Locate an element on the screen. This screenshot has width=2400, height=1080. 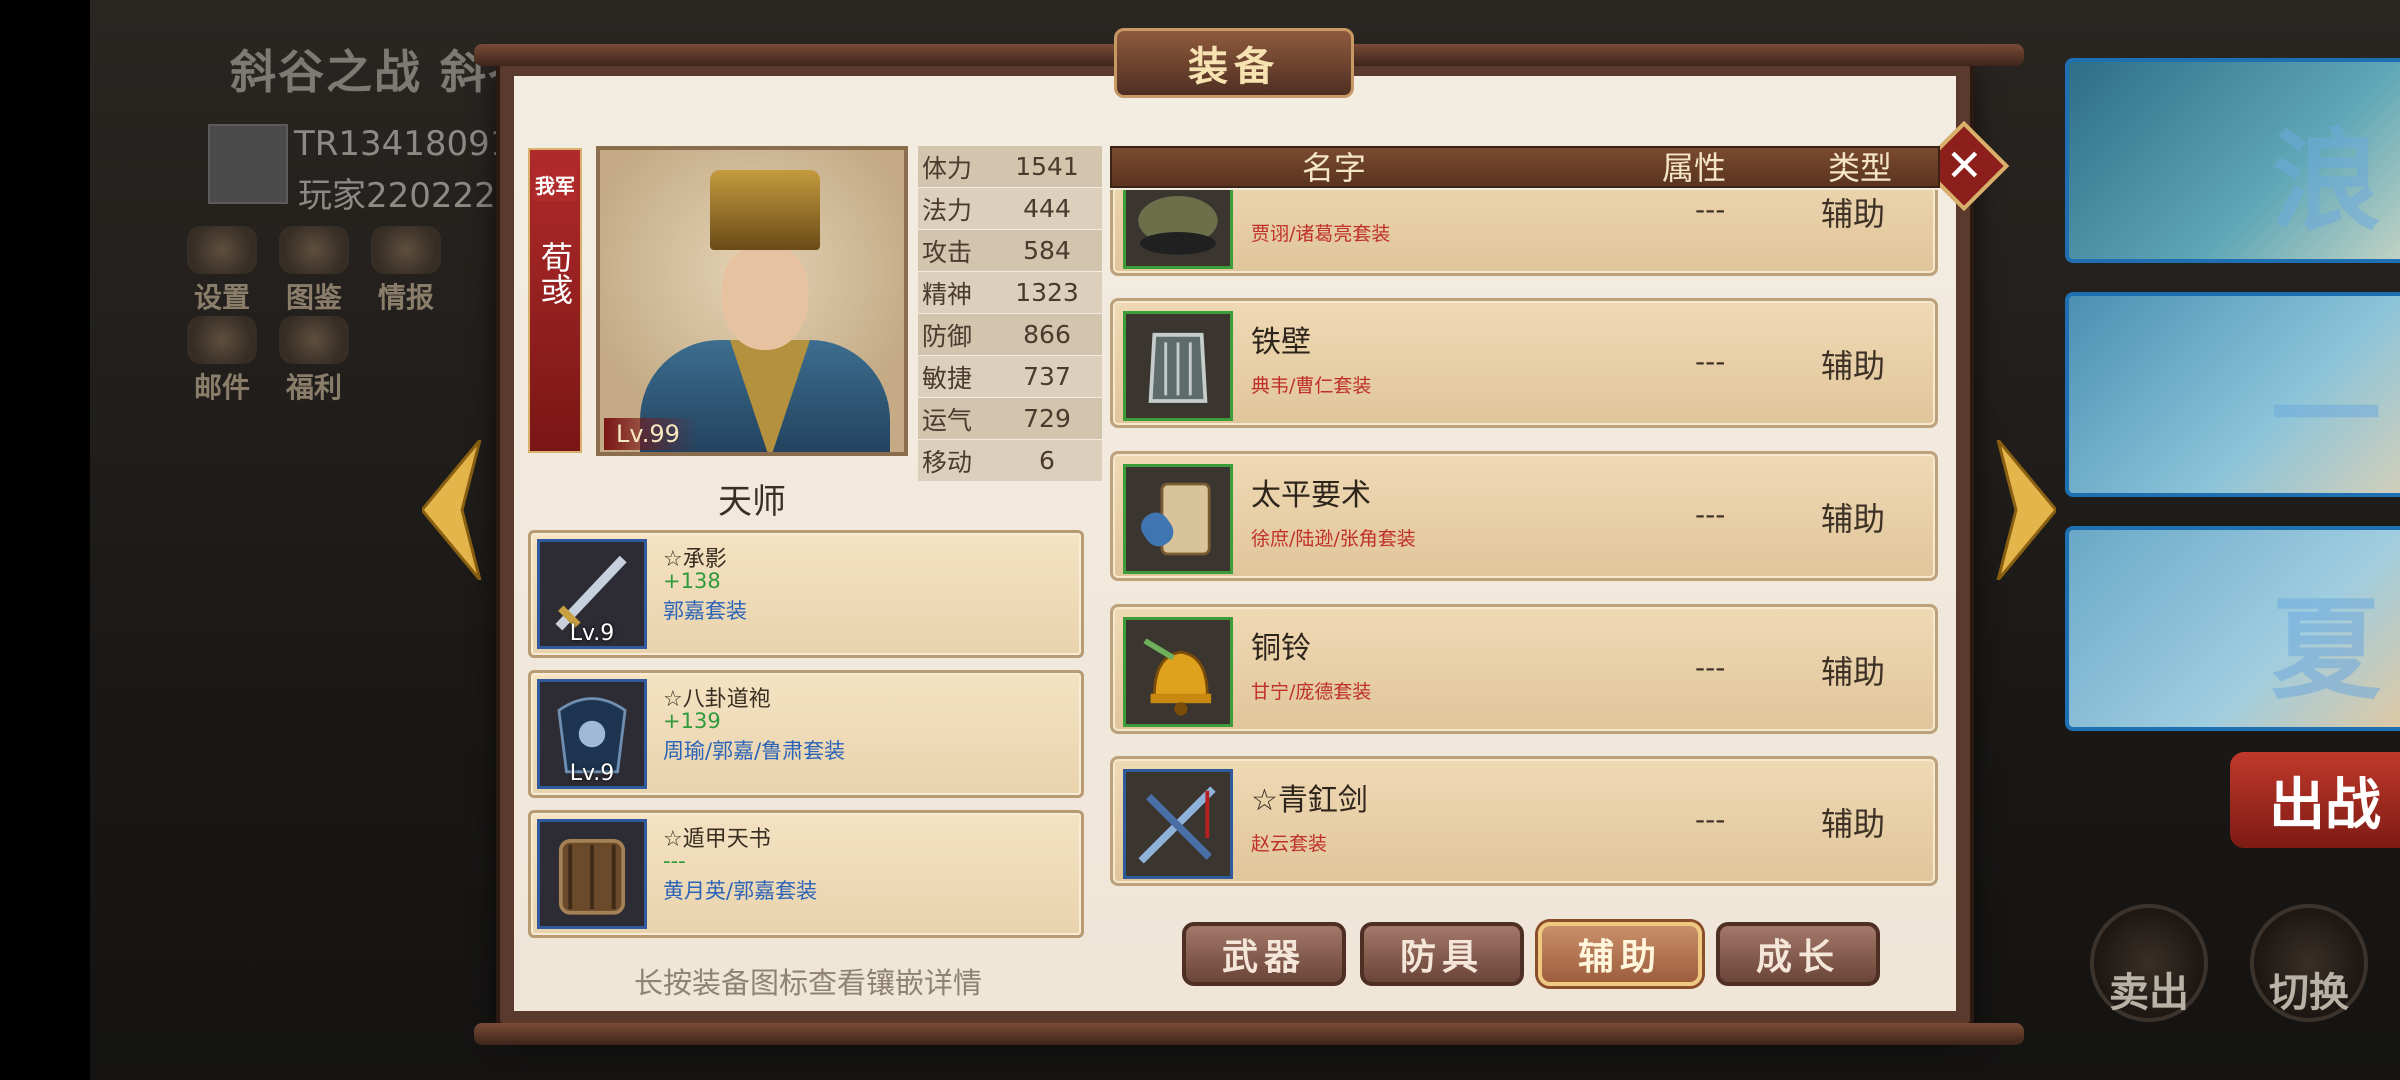
sword-icon: Lv.9 is located at coordinates (592, 594).